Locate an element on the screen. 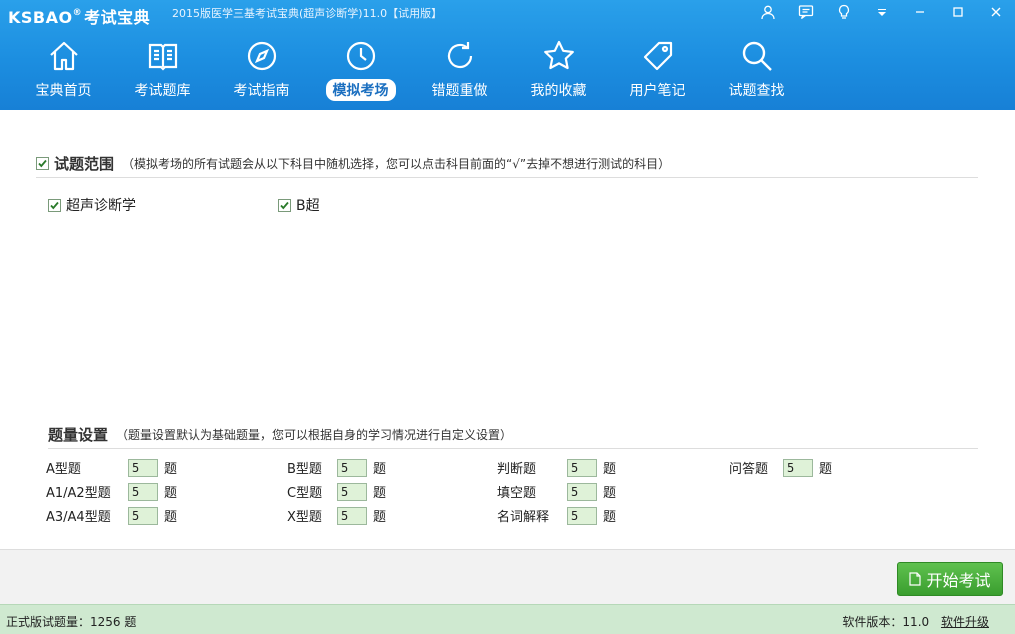 This screenshot has height=634, width=1015. logo: KSBAO® 考试宝典 is located at coordinates (79, 17).